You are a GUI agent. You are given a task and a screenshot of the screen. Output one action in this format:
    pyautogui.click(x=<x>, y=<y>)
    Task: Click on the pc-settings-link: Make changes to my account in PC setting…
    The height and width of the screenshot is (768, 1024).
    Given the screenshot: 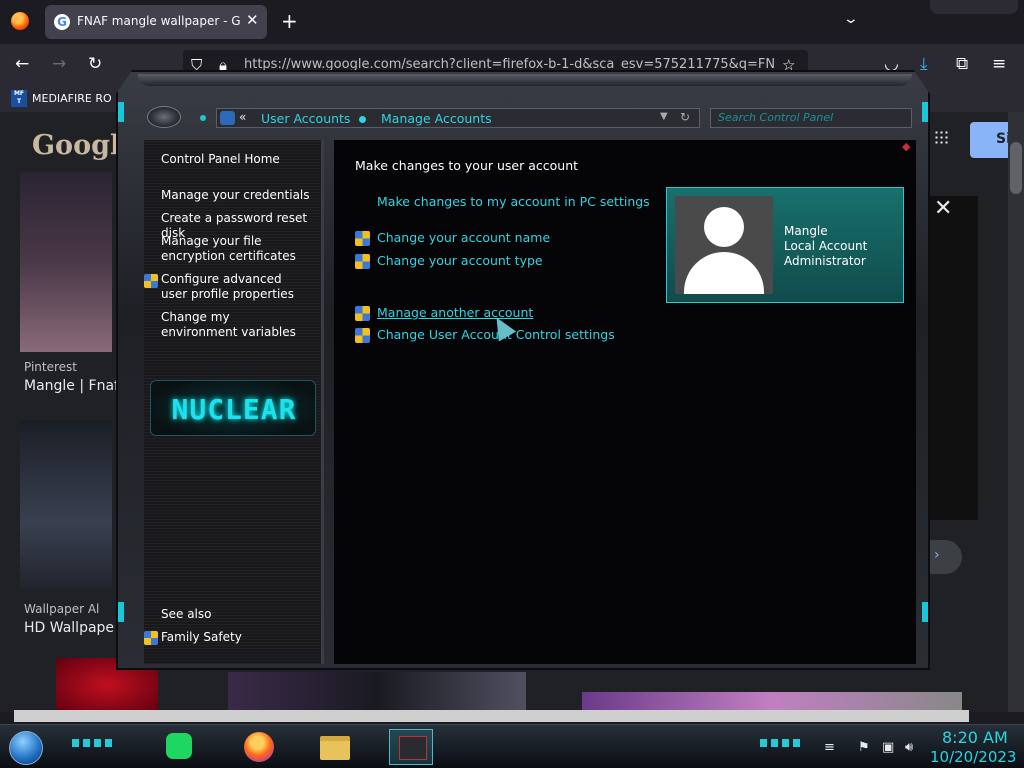 What is the action you would take?
    pyautogui.click(x=513, y=201)
    